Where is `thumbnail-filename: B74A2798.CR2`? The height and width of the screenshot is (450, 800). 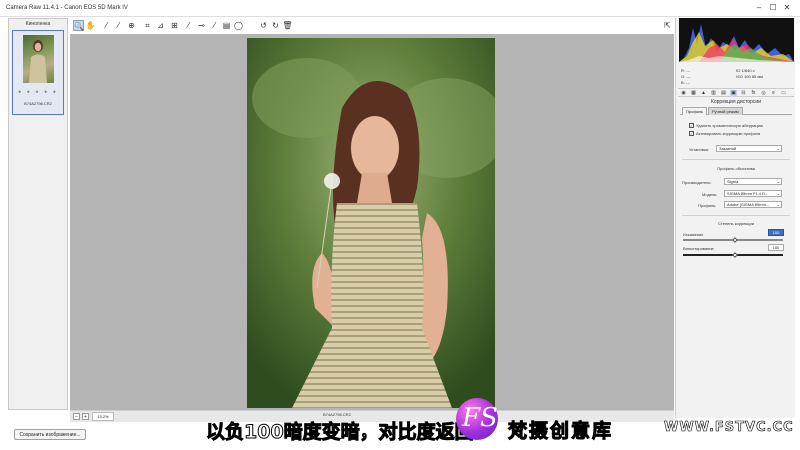
thumbnail-filename: B74A2798.CR2 is located at coordinates (38, 103).